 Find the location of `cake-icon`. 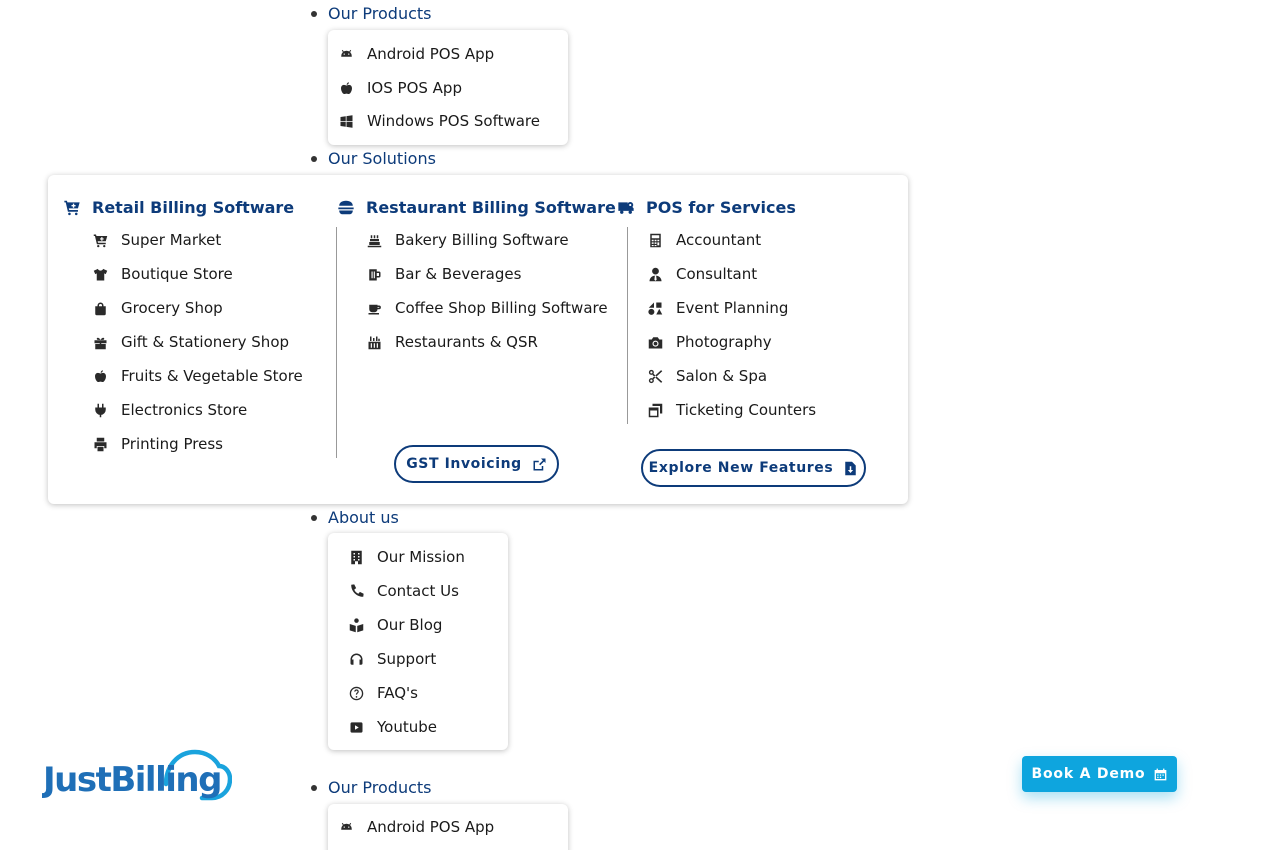

cake-icon is located at coordinates (374, 240).